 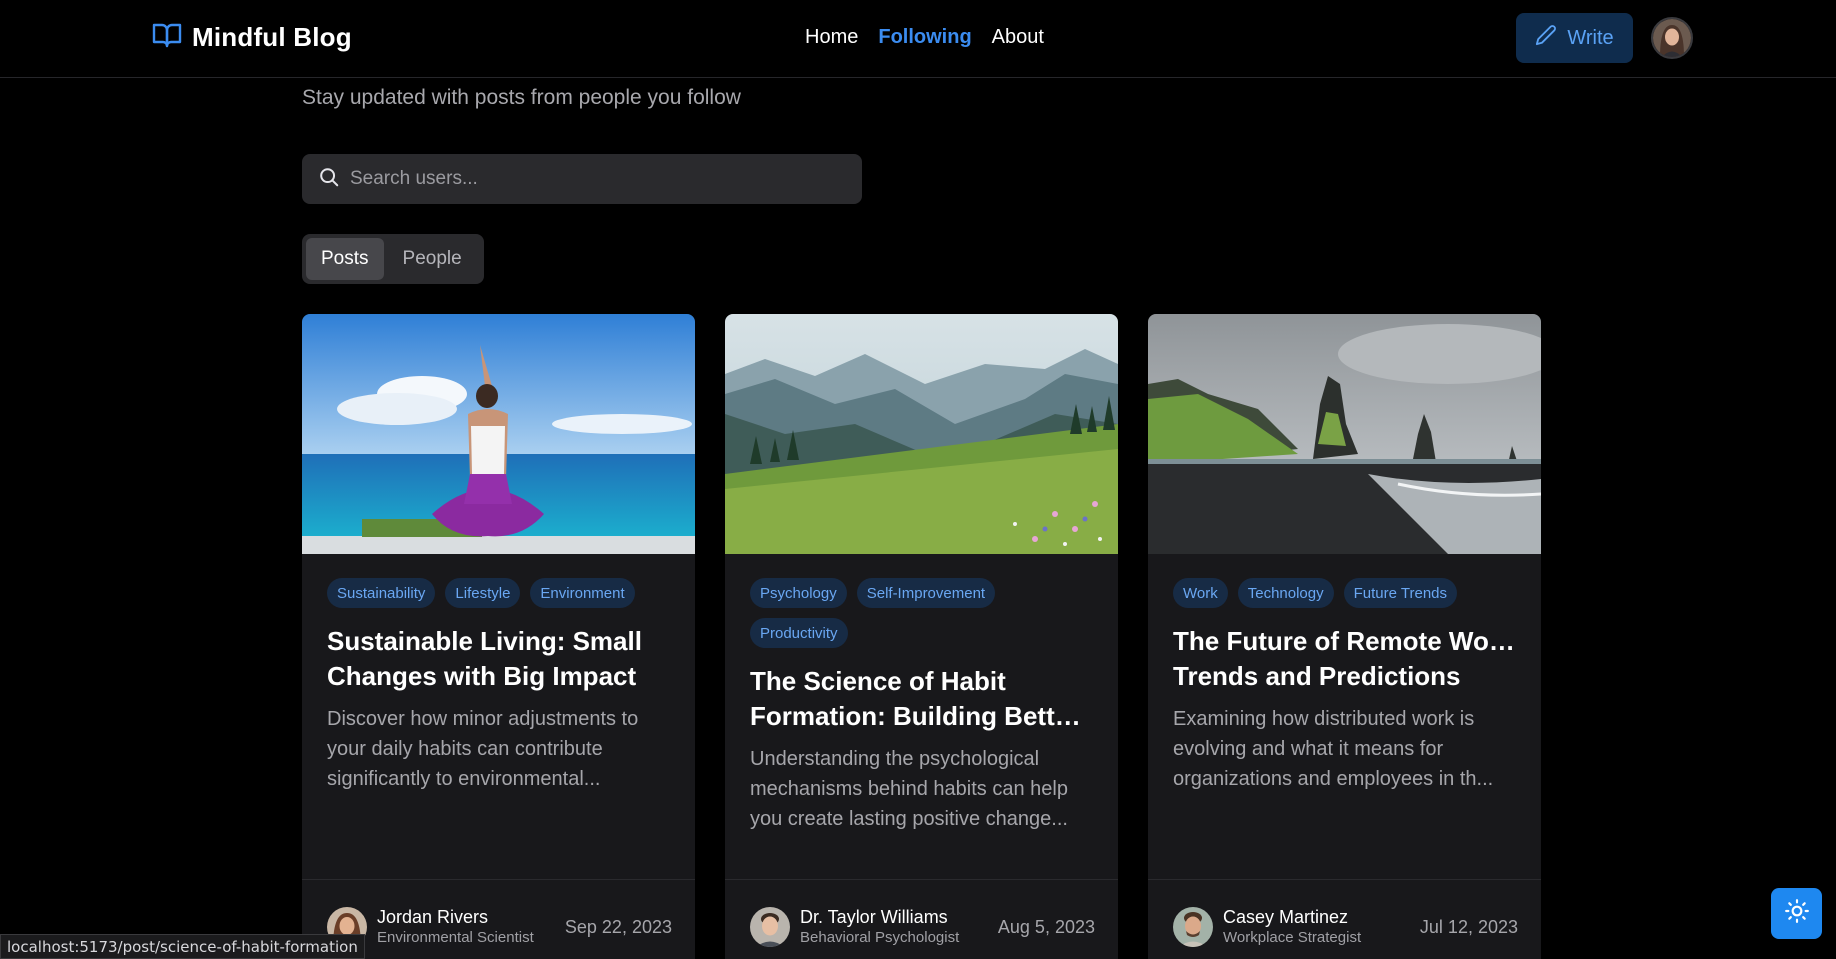 I want to click on brand-name: Mindful Blog, so click(x=272, y=37).